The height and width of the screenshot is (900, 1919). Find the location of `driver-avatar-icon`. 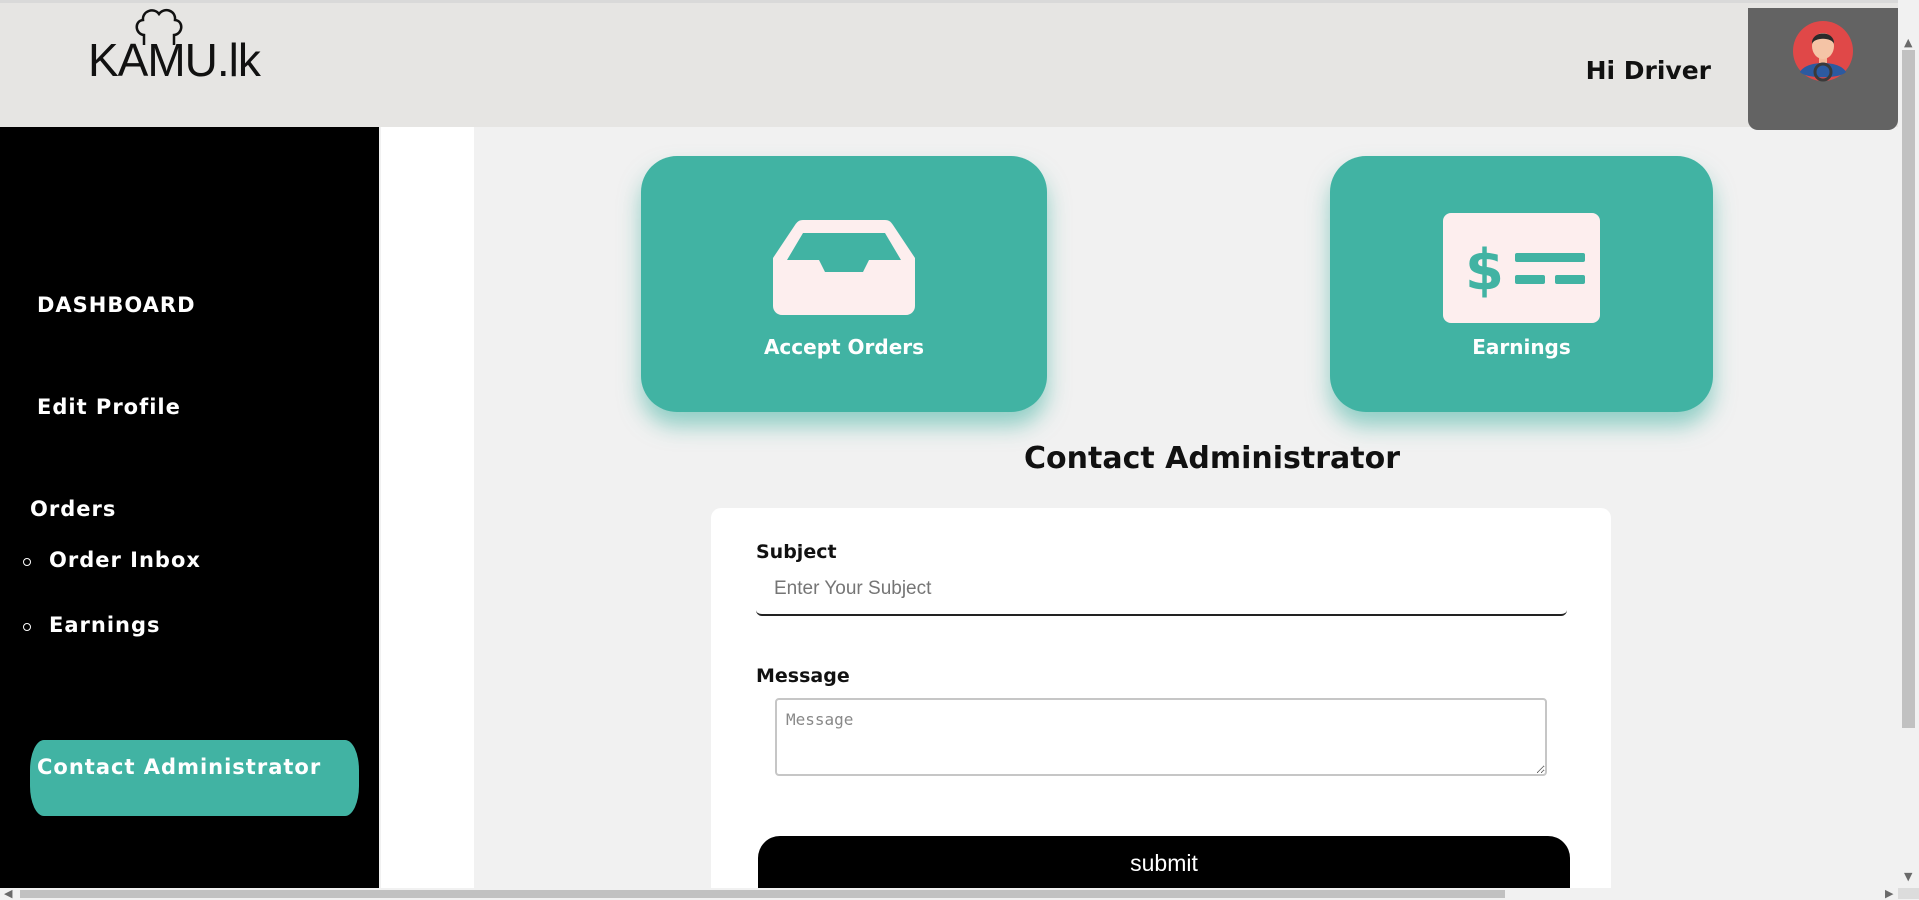

driver-avatar-icon is located at coordinates (1823, 51).